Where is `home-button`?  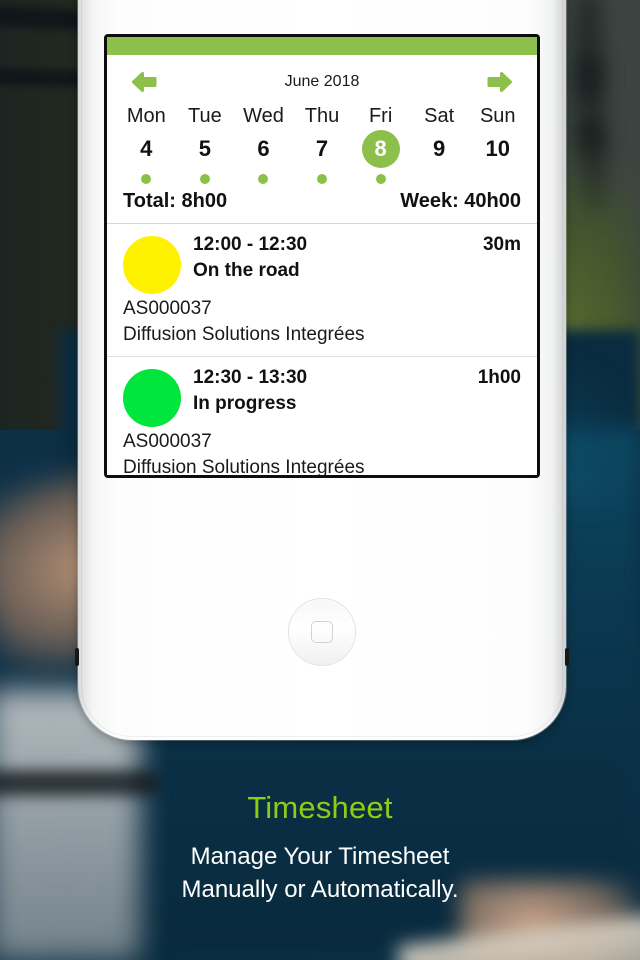
home-button is located at coordinates (322, 632).